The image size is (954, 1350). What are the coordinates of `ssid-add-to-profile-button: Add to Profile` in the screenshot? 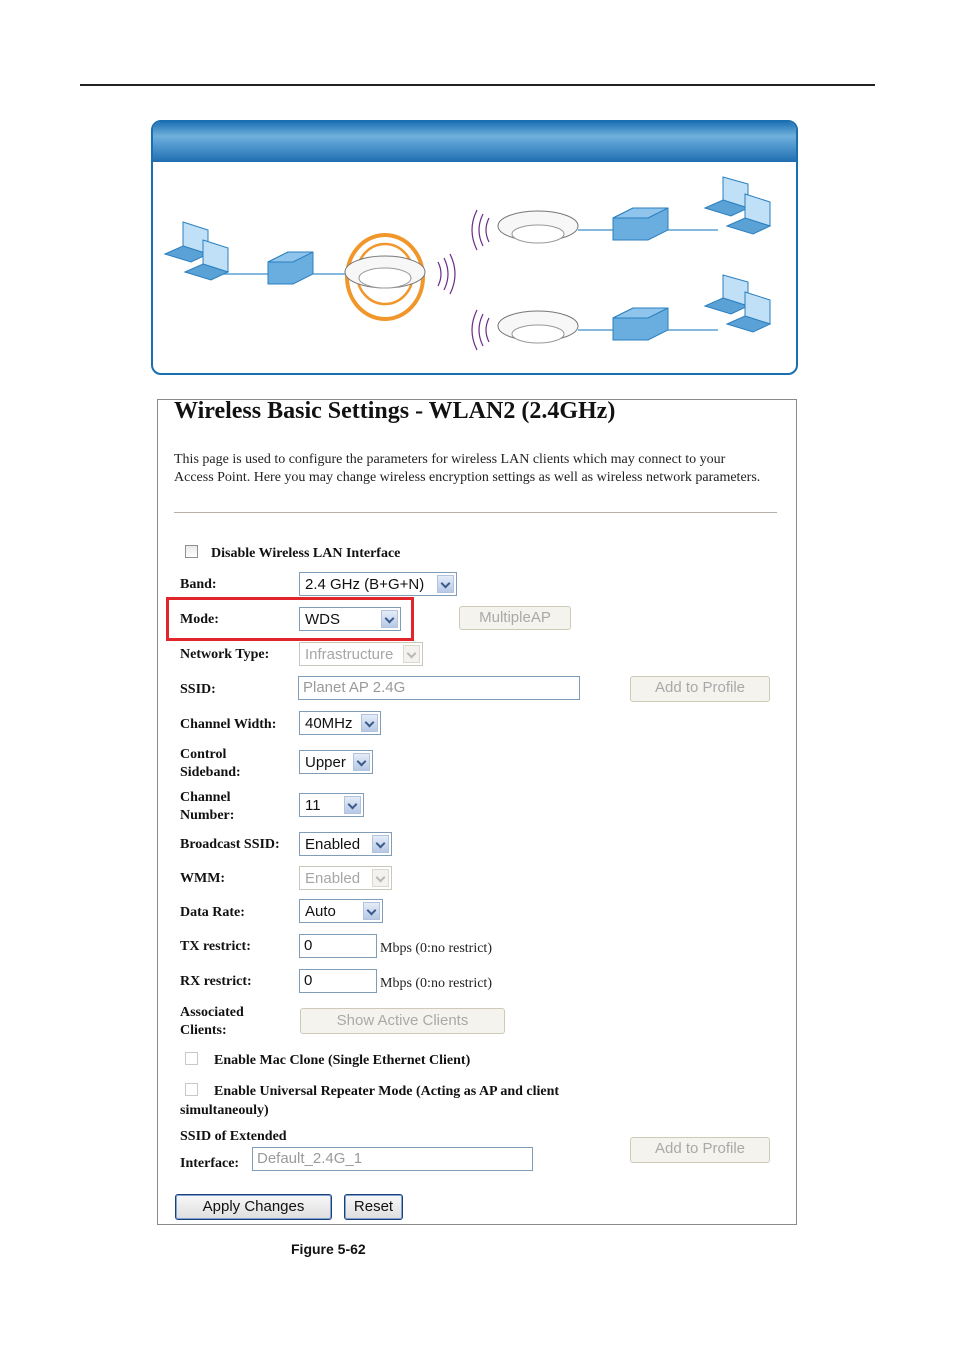 It's located at (700, 689).